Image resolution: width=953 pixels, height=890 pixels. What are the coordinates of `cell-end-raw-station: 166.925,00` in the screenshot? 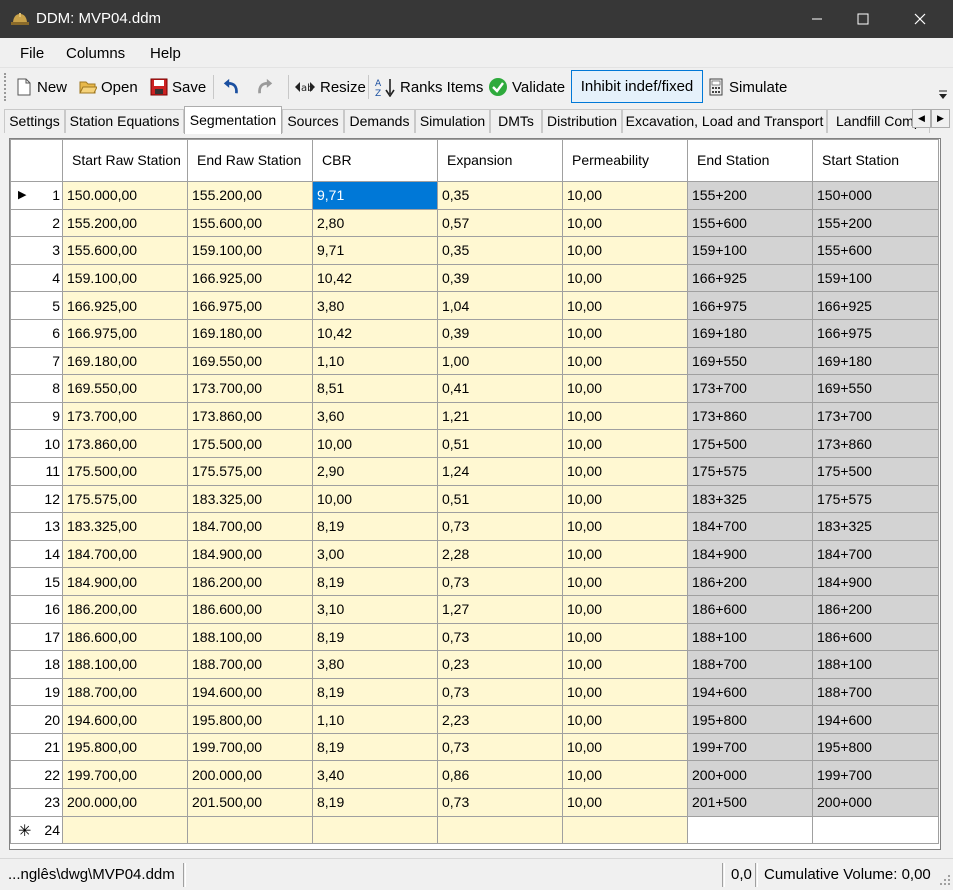 It's located at (250, 278).